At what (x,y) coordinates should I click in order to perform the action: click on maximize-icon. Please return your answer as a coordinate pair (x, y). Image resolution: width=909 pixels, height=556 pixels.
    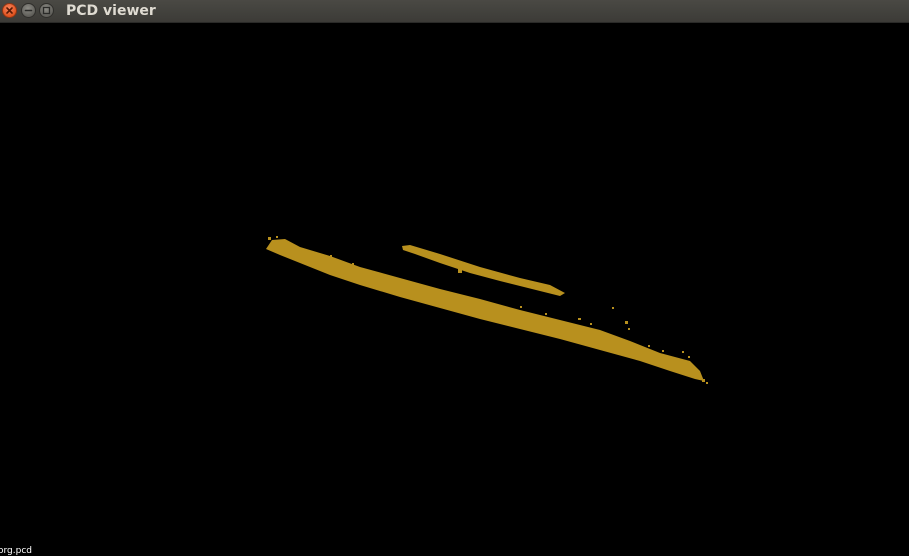
    Looking at the image, I should click on (46, 10).